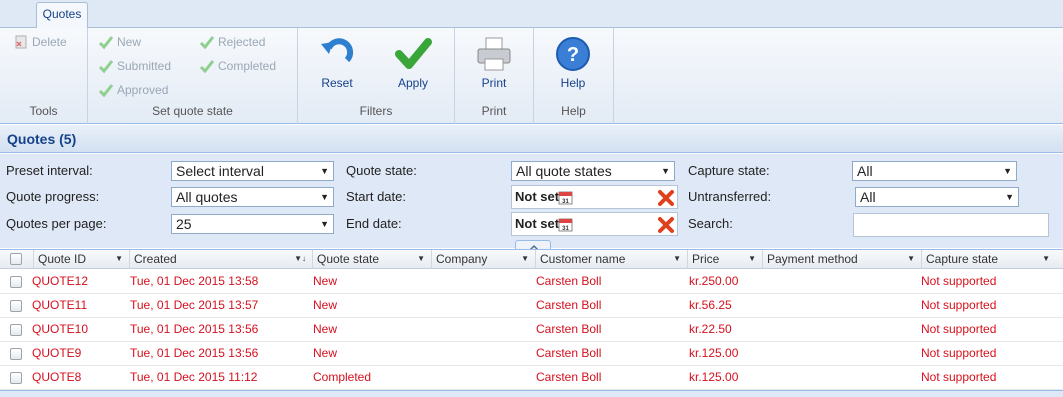  I want to click on select-all-checkbox, so click(16, 259).